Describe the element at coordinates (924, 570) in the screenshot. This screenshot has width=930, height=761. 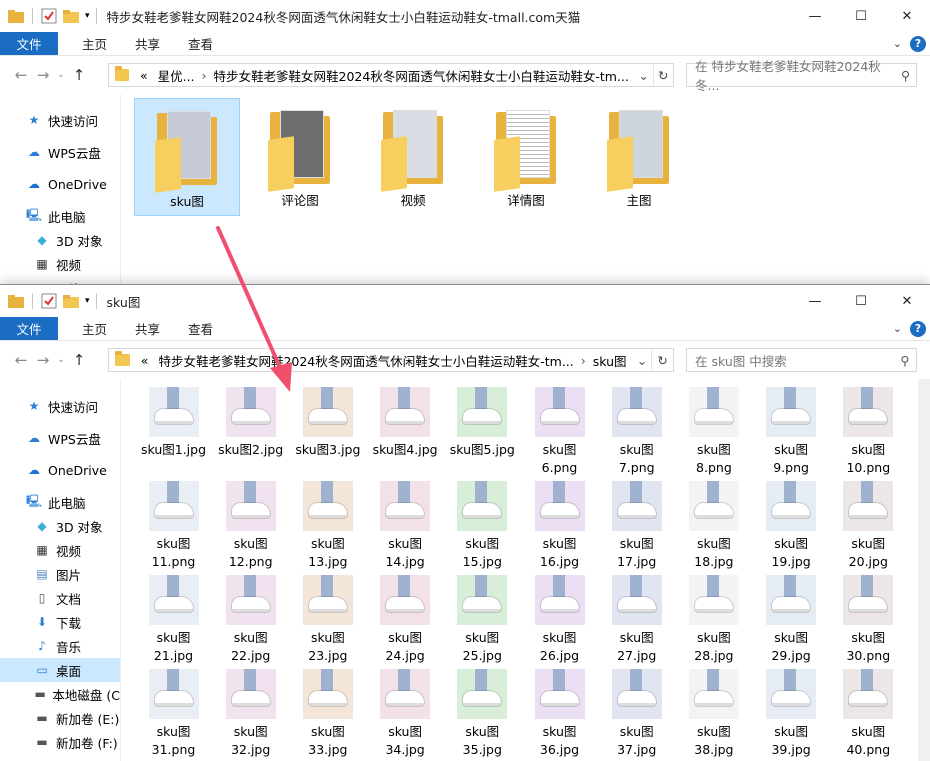
I see `vertical-scrollbar` at that location.